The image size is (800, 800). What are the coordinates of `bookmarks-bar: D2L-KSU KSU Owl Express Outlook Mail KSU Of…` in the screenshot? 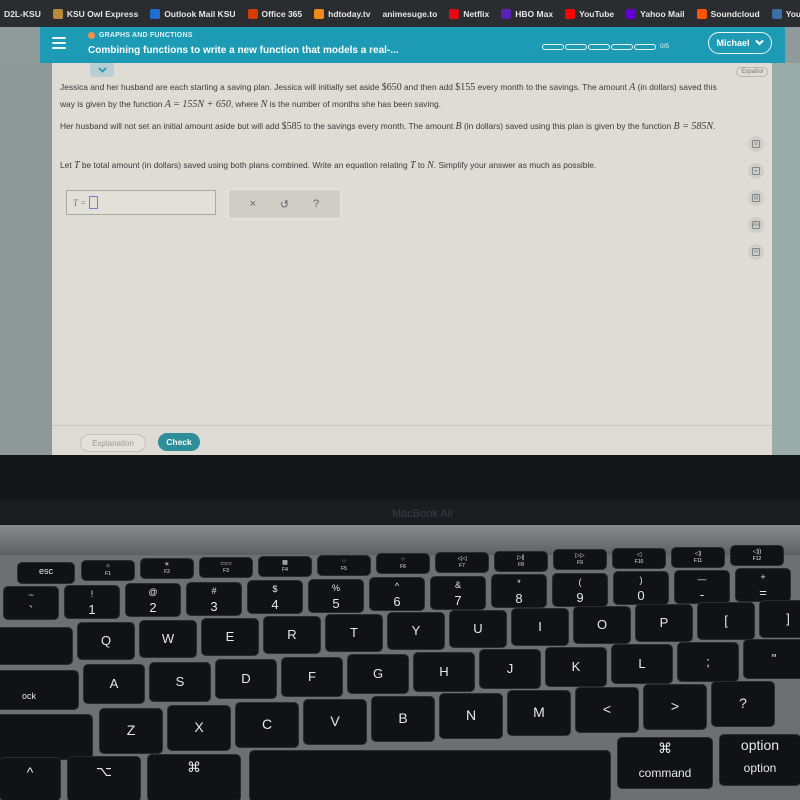 It's located at (400, 13).